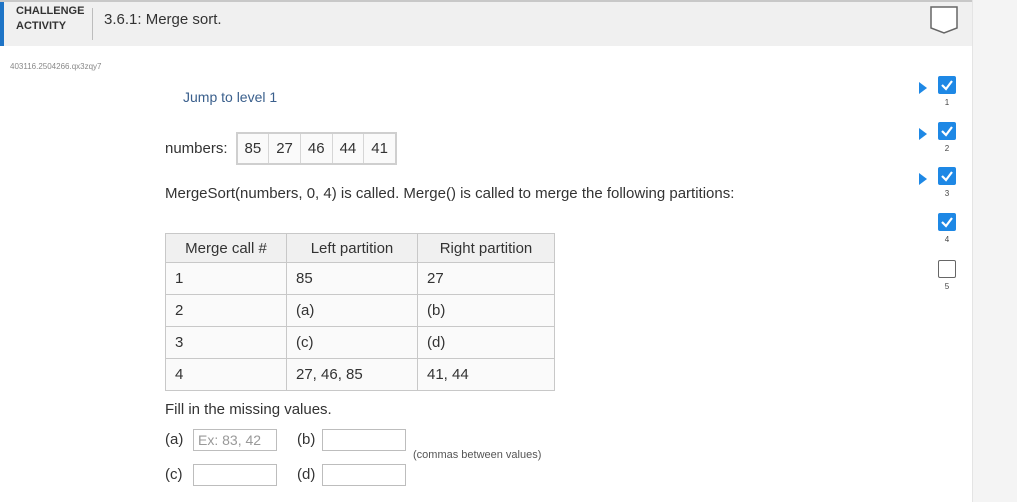 The image size is (1017, 502). Describe the element at coordinates (352, 342) in the screenshot. I see `cell-left-partition: (c)` at that location.